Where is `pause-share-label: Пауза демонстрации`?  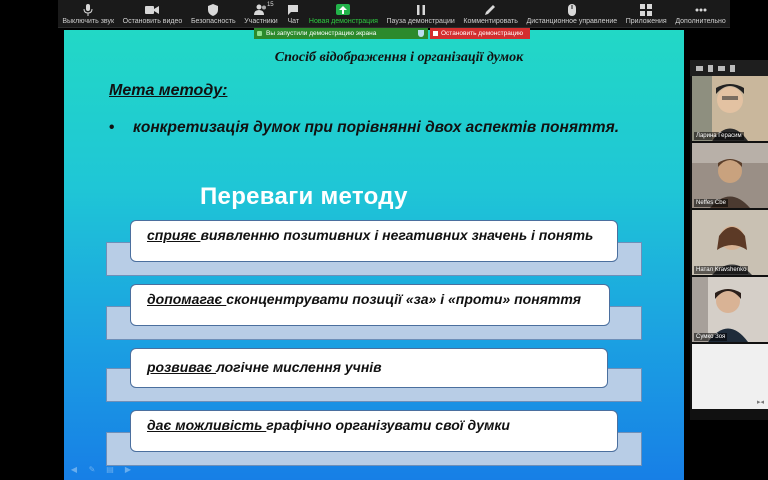
pause-share-label: Пауза демонстрации is located at coordinates (420, 21).